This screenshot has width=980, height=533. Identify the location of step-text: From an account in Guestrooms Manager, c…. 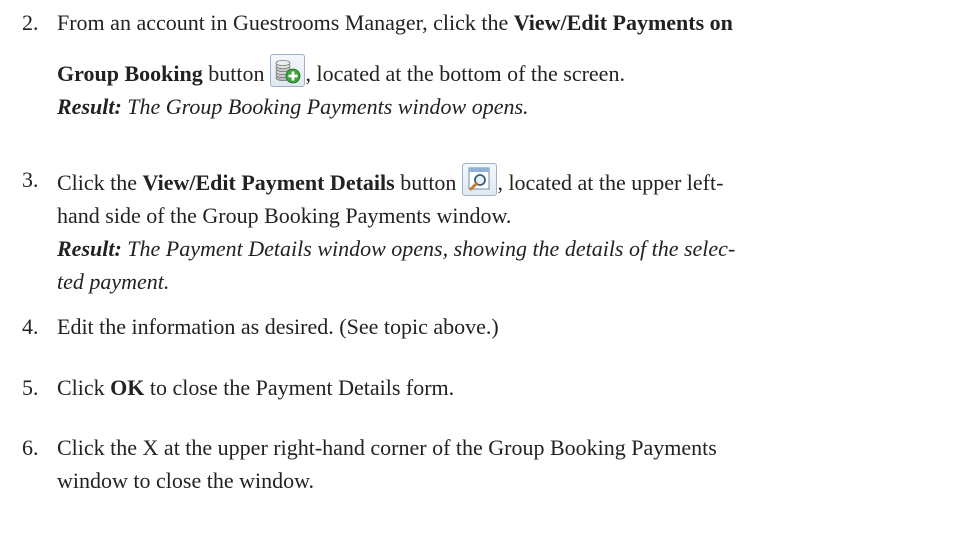
(285, 22).